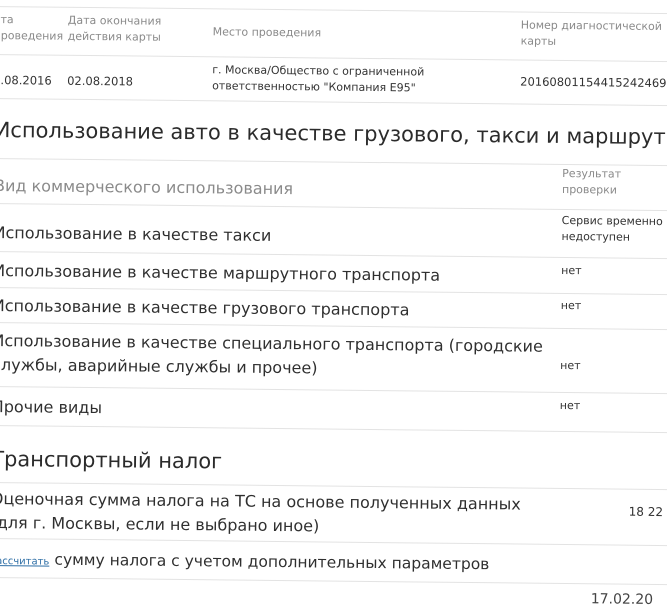 The height and width of the screenshot is (608, 667). What do you see at coordinates (111, 460) in the screenshot?
I see `section-title-tax: Транспортный налог` at bounding box center [111, 460].